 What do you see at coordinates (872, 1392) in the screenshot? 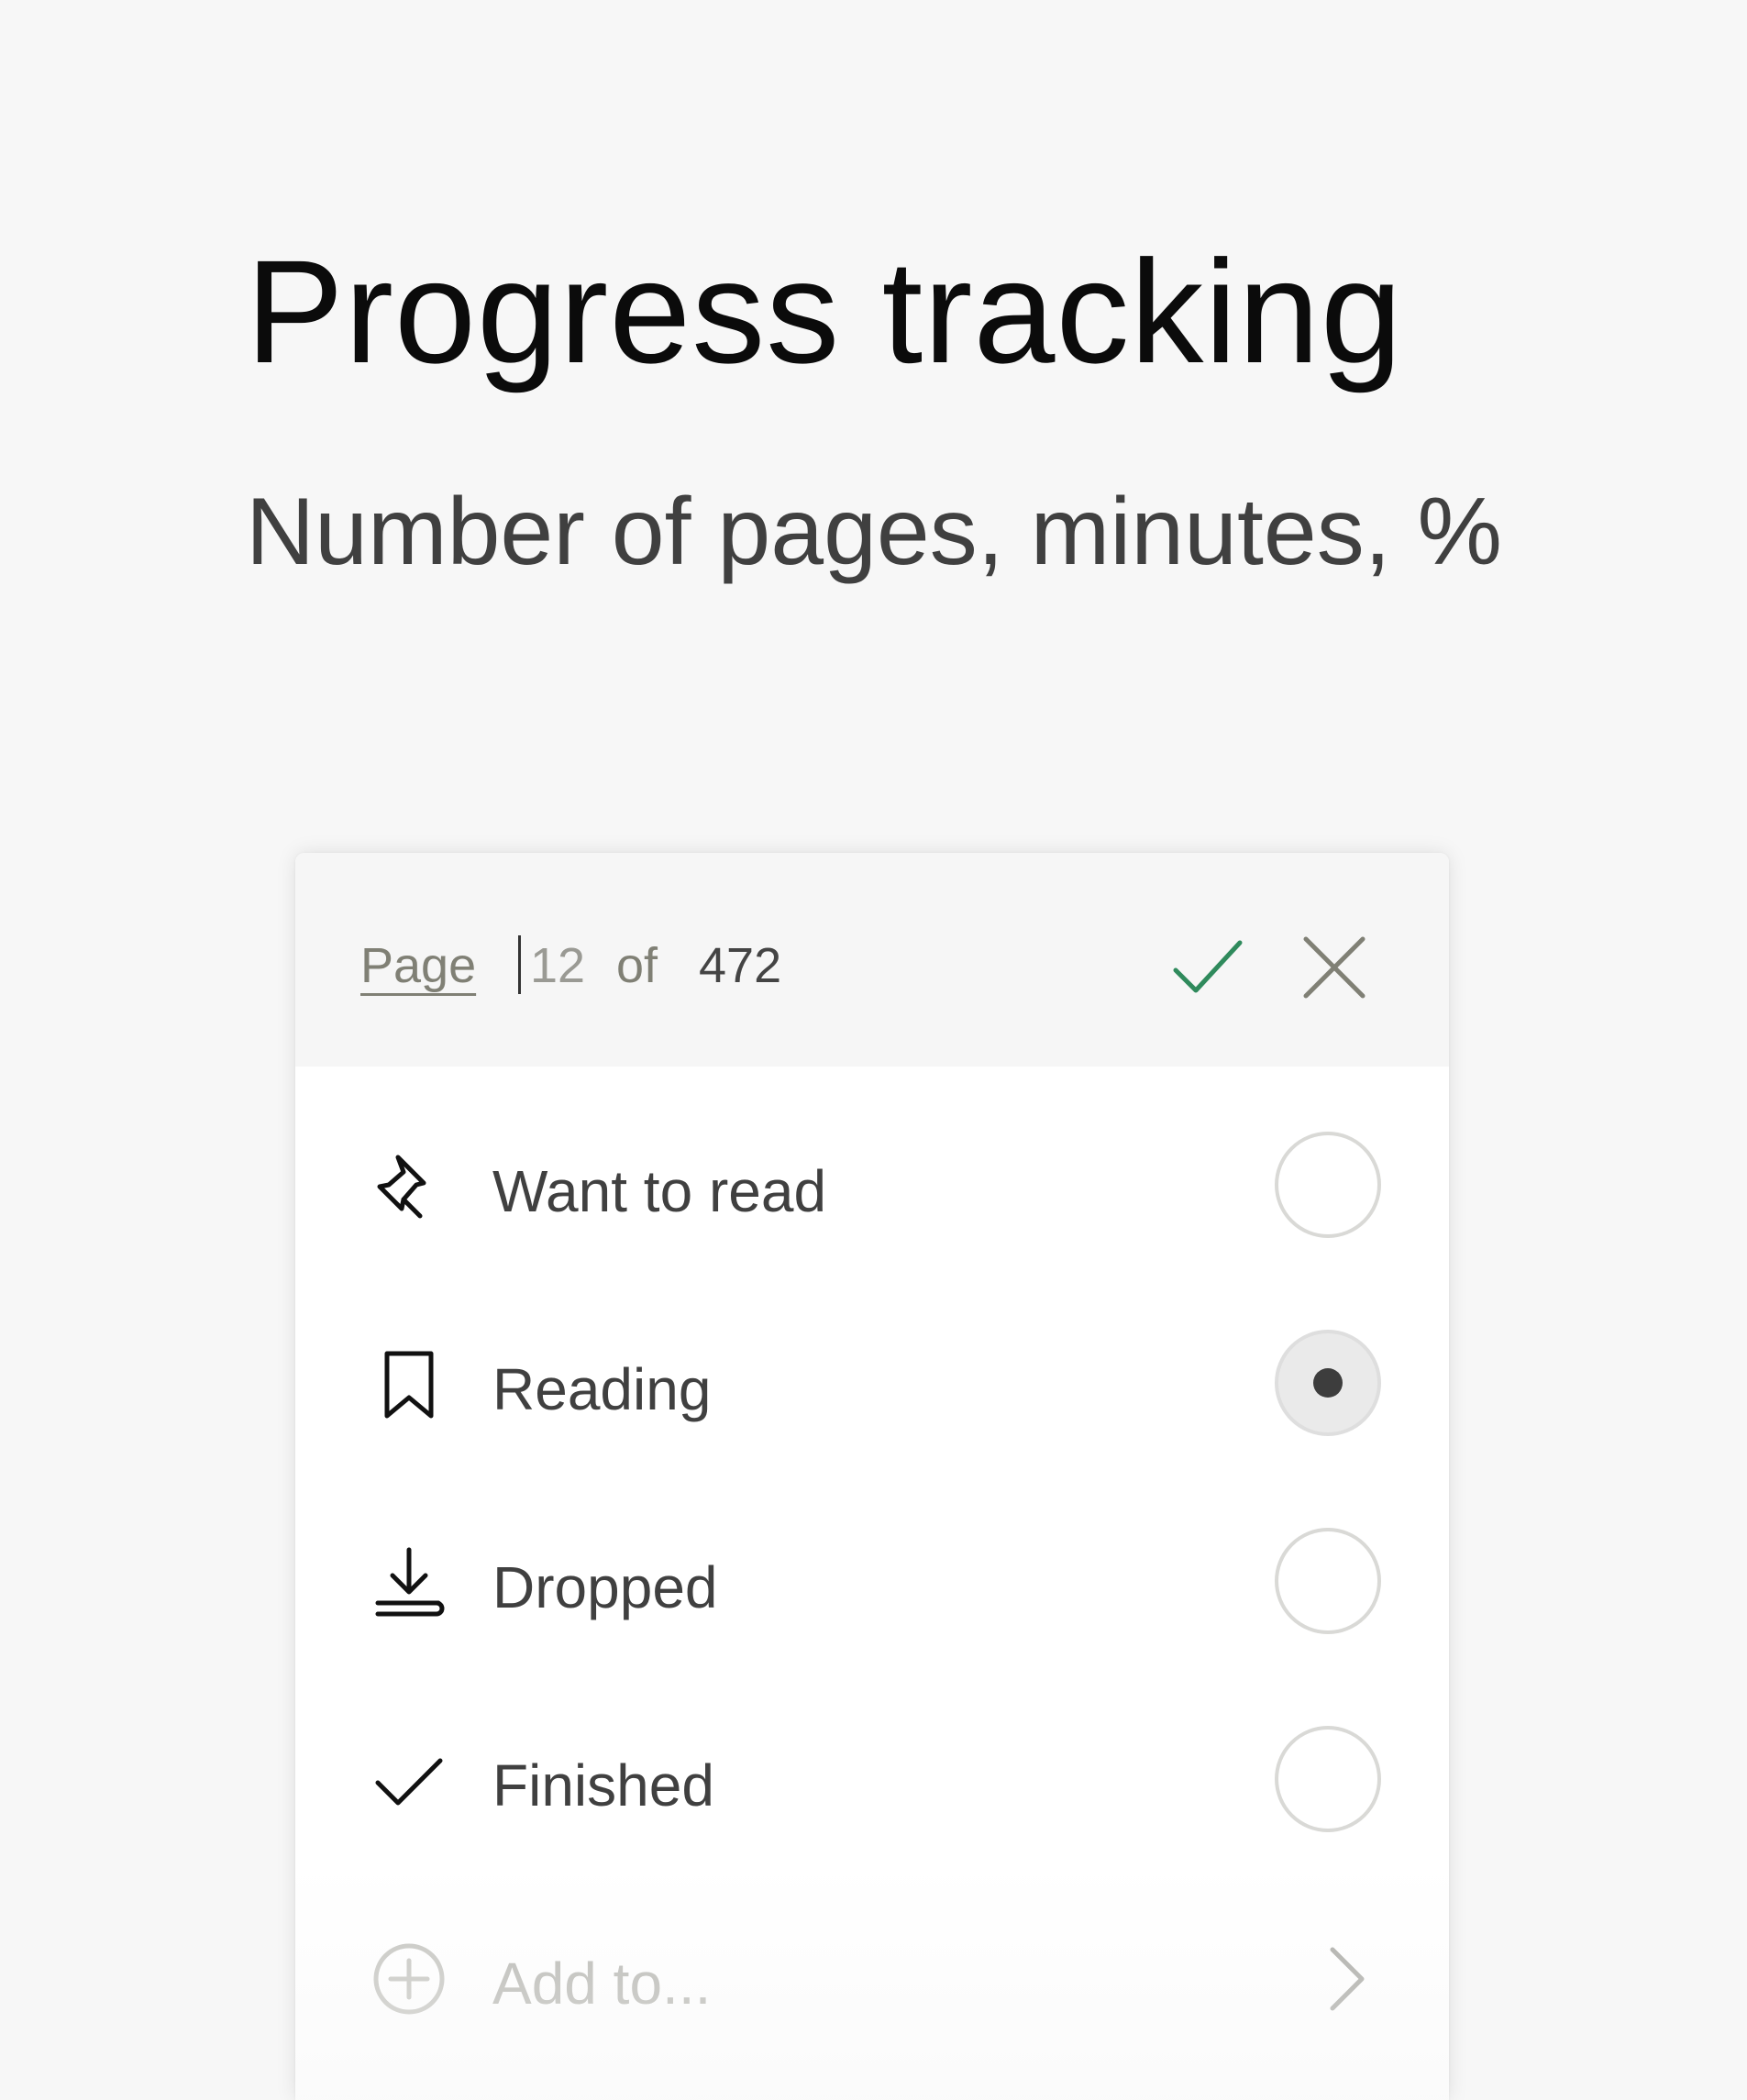
I see `status-option-reading: Reading` at bounding box center [872, 1392].